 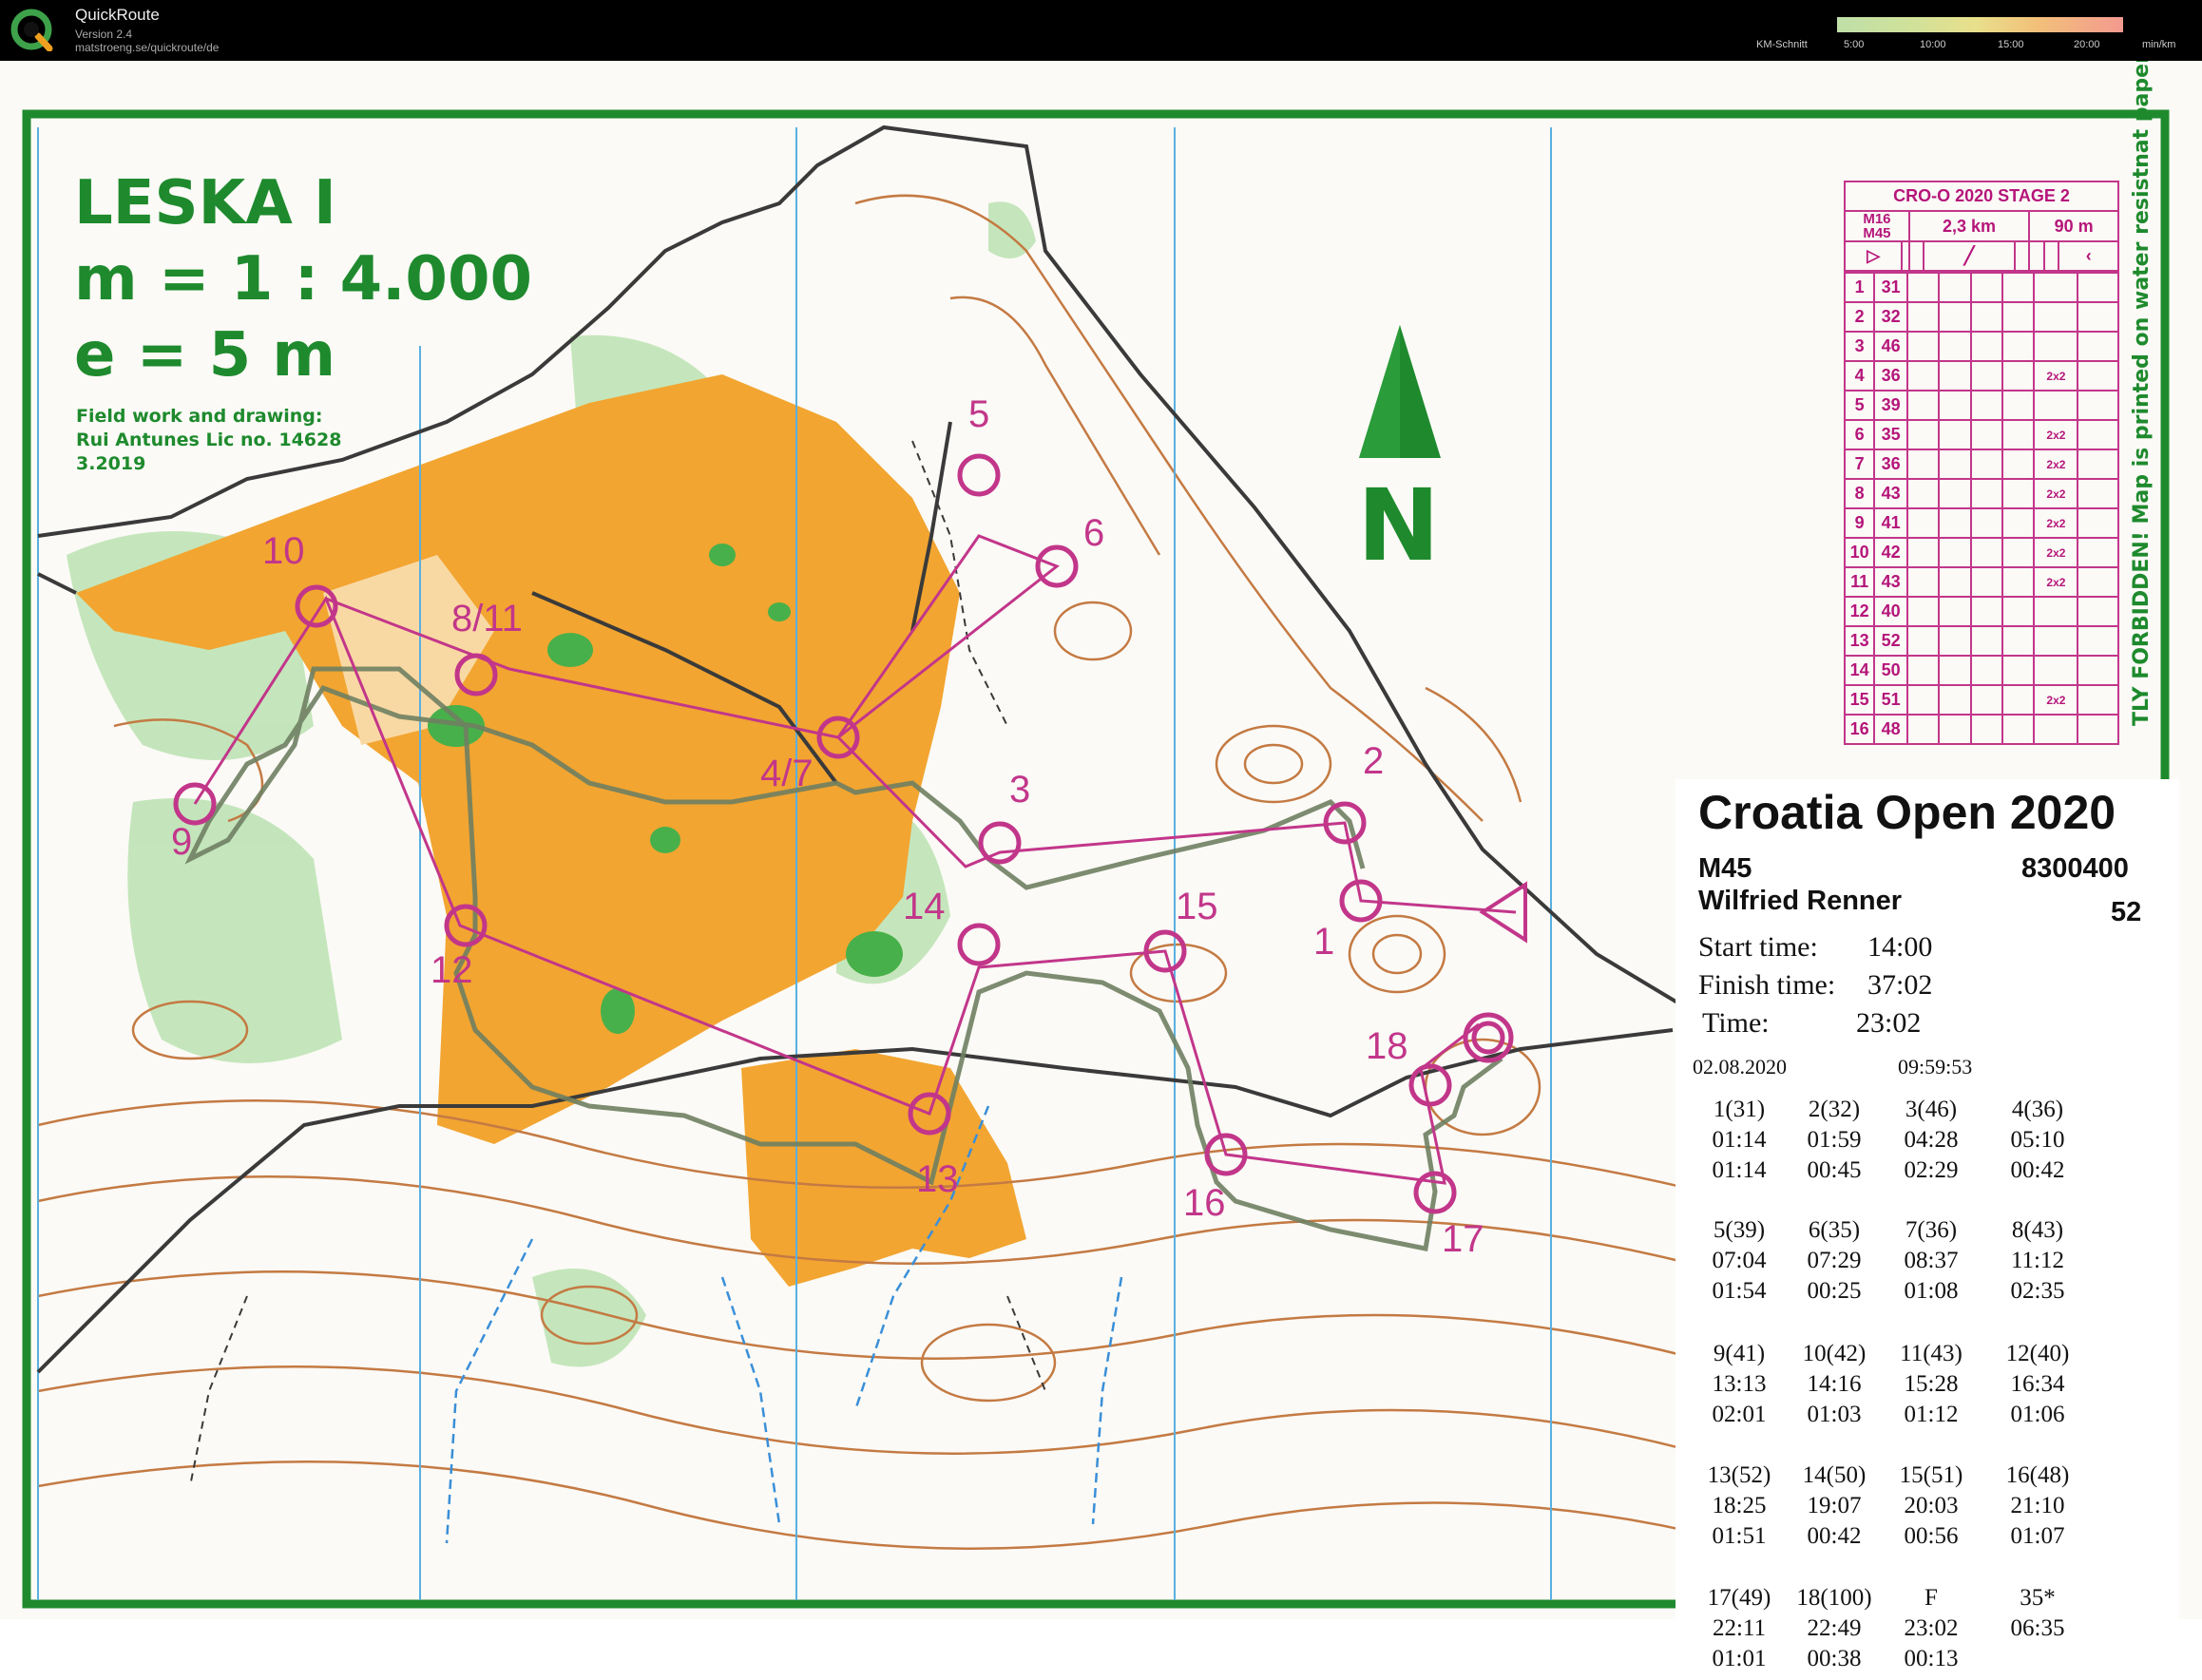 I want to click on control-number: 2, so click(x=1859, y=317).